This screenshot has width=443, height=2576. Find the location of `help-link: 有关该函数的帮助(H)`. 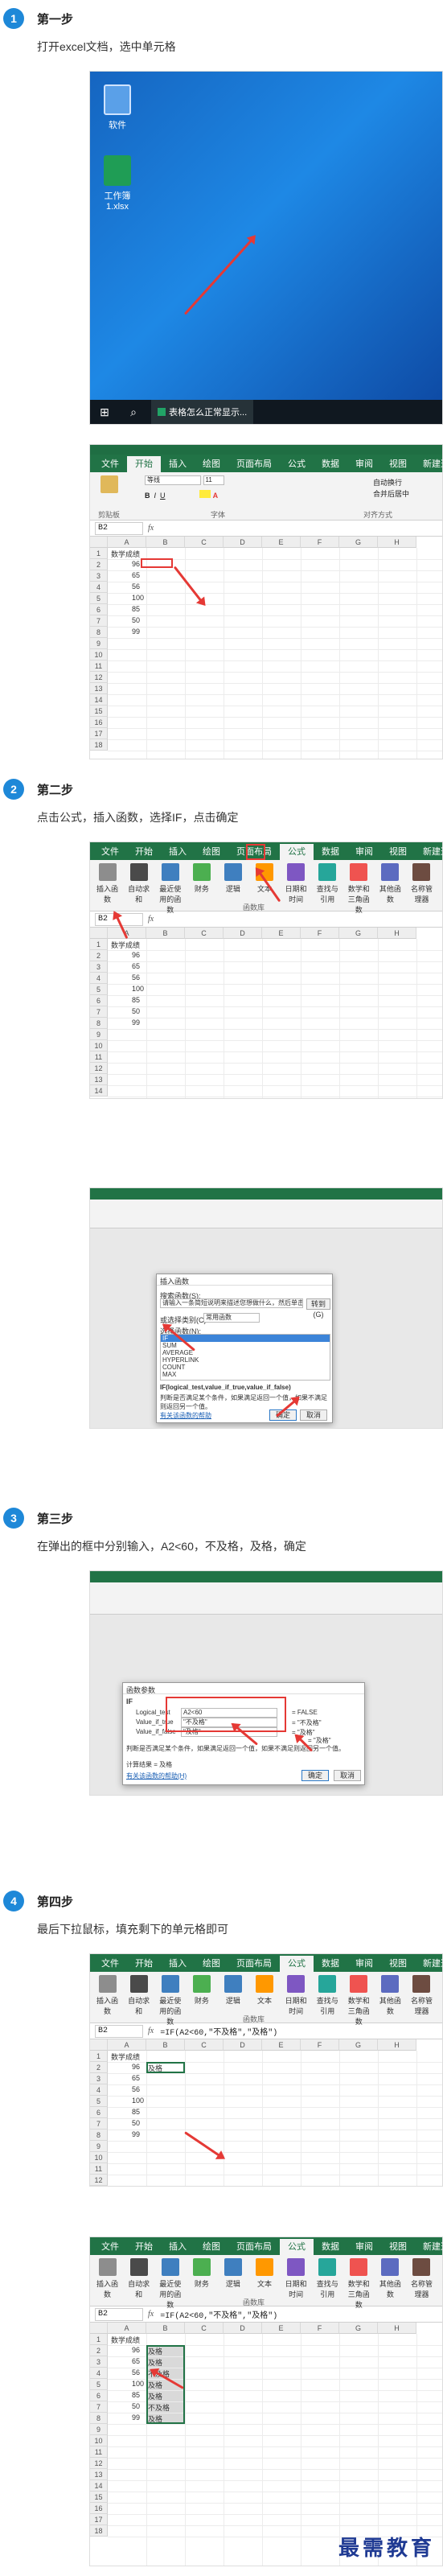

help-link: 有关该函数的帮助(H) is located at coordinates (156, 1776).